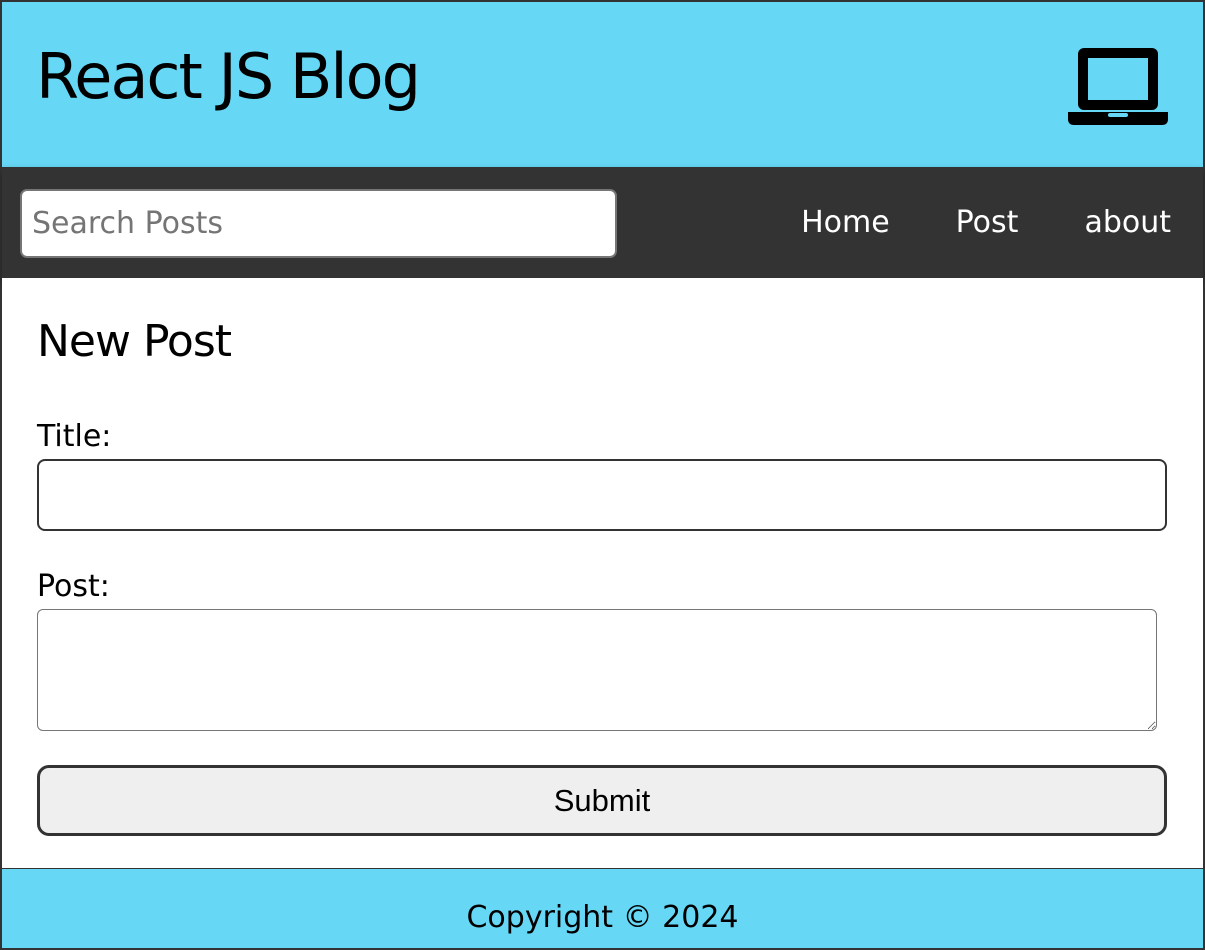 The height and width of the screenshot is (950, 1205). I want to click on nav-bar: Home Post about, so click(602, 222).